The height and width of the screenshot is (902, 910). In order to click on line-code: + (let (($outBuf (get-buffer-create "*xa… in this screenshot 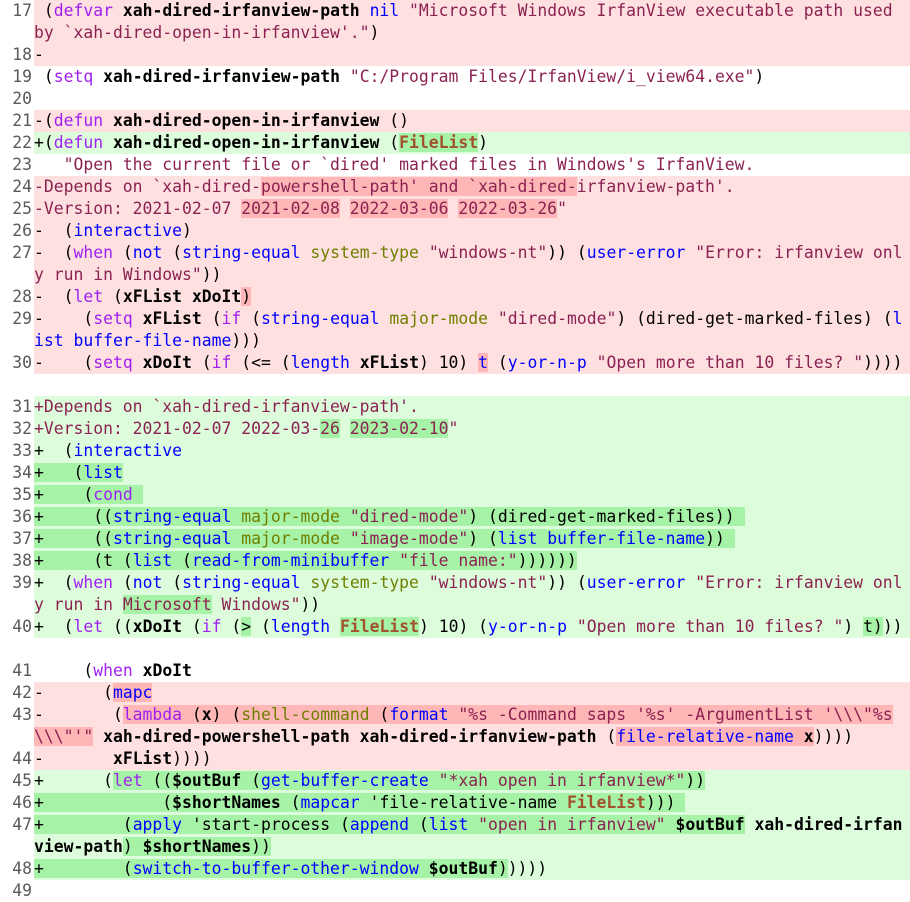, I will do `click(472, 781)`.